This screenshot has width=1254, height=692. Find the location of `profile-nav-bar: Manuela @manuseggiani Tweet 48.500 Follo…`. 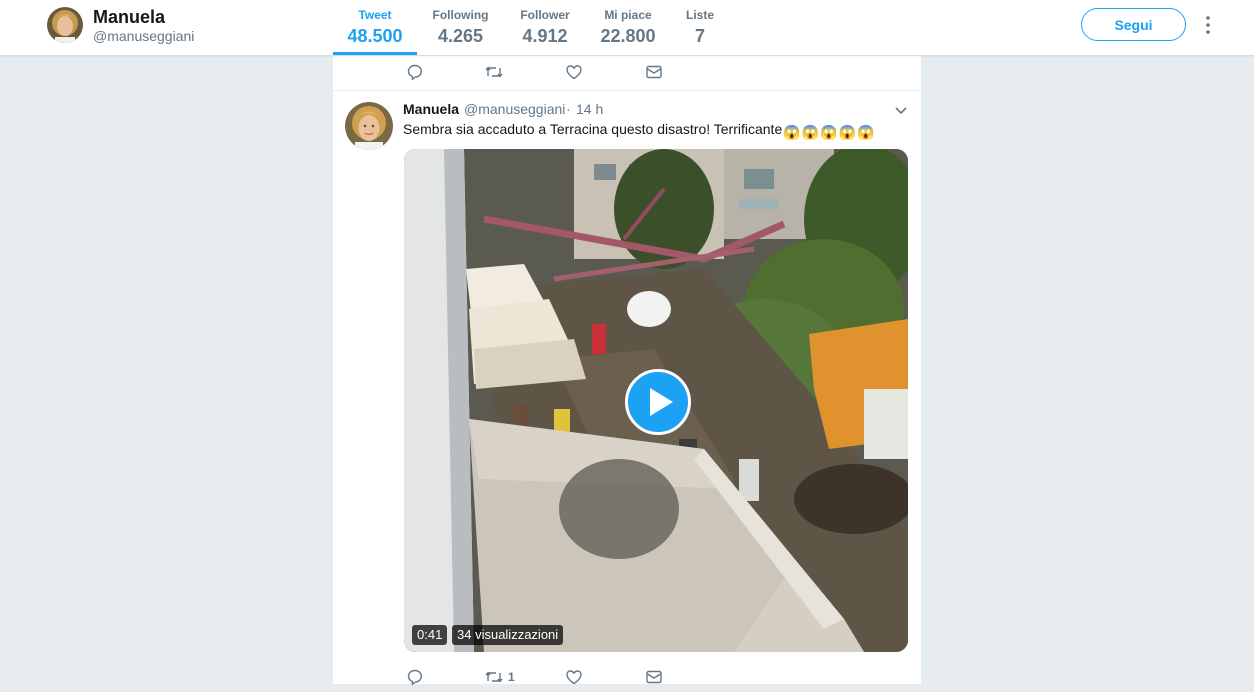

profile-nav-bar: Manuela @manuseggiani Tweet 48.500 Follo… is located at coordinates (627, 28).